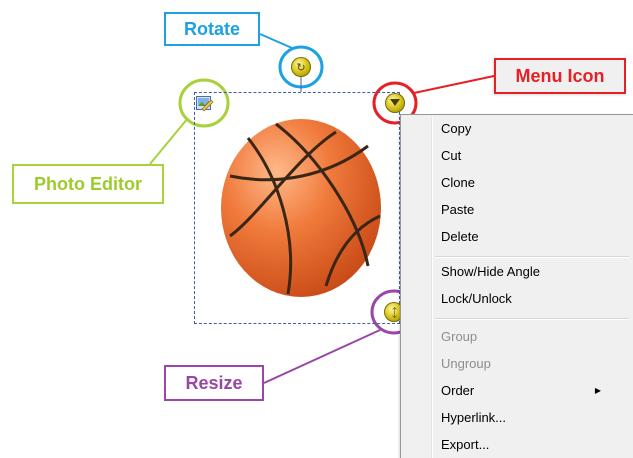 Image resolution: width=633 pixels, height=458 pixels. What do you see at coordinates (301, 67) in the screenshot?
I see `rotate-handle-icon: ↻` at bounding box center [301, 67].